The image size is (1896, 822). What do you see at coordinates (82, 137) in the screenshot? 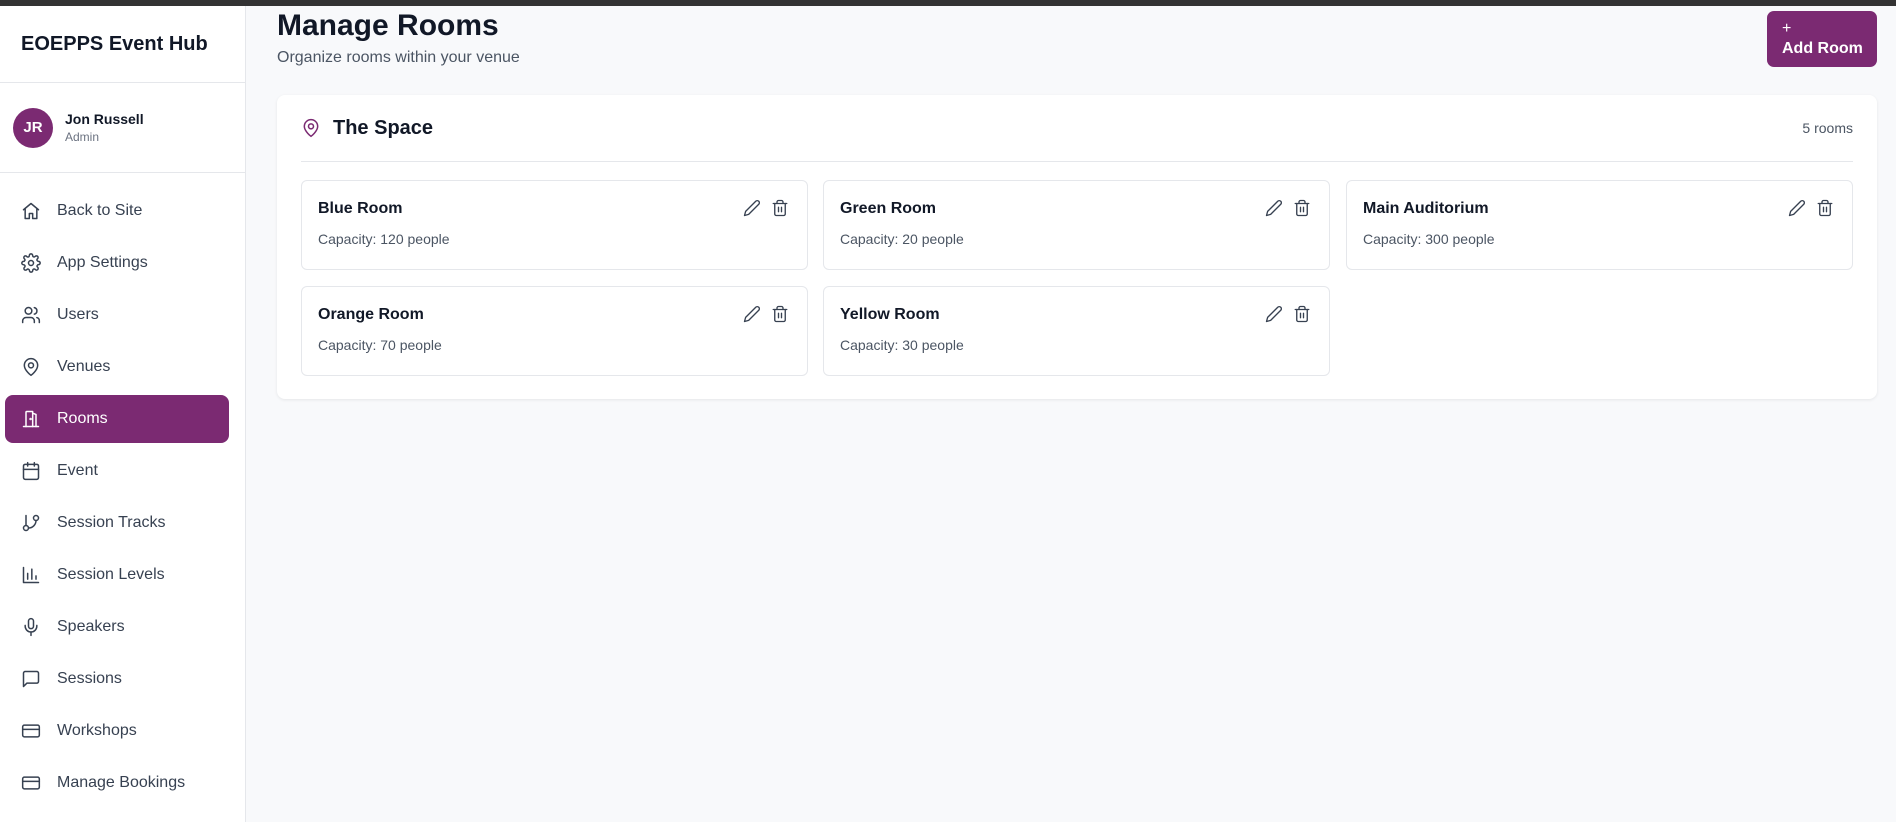
I see `user-role: Admin` at bounding box center [82, 137].